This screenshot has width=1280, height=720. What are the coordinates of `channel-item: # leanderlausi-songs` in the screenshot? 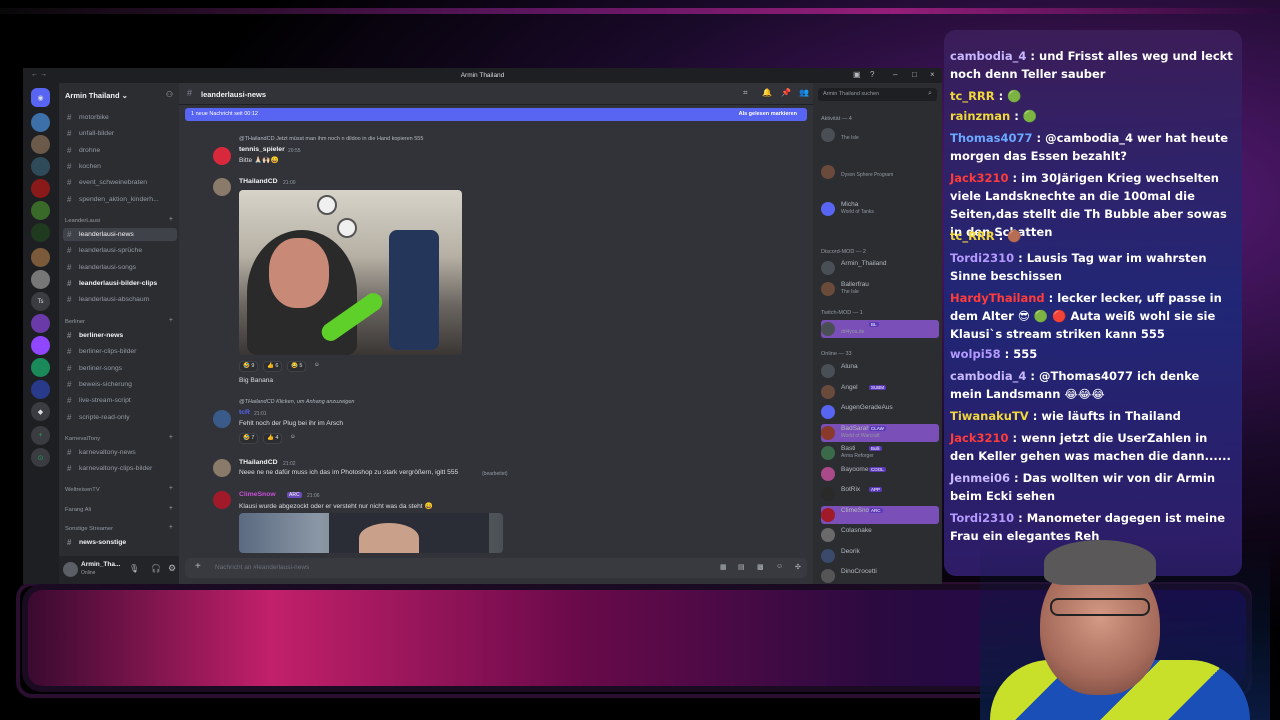 It's located at (120, 267).